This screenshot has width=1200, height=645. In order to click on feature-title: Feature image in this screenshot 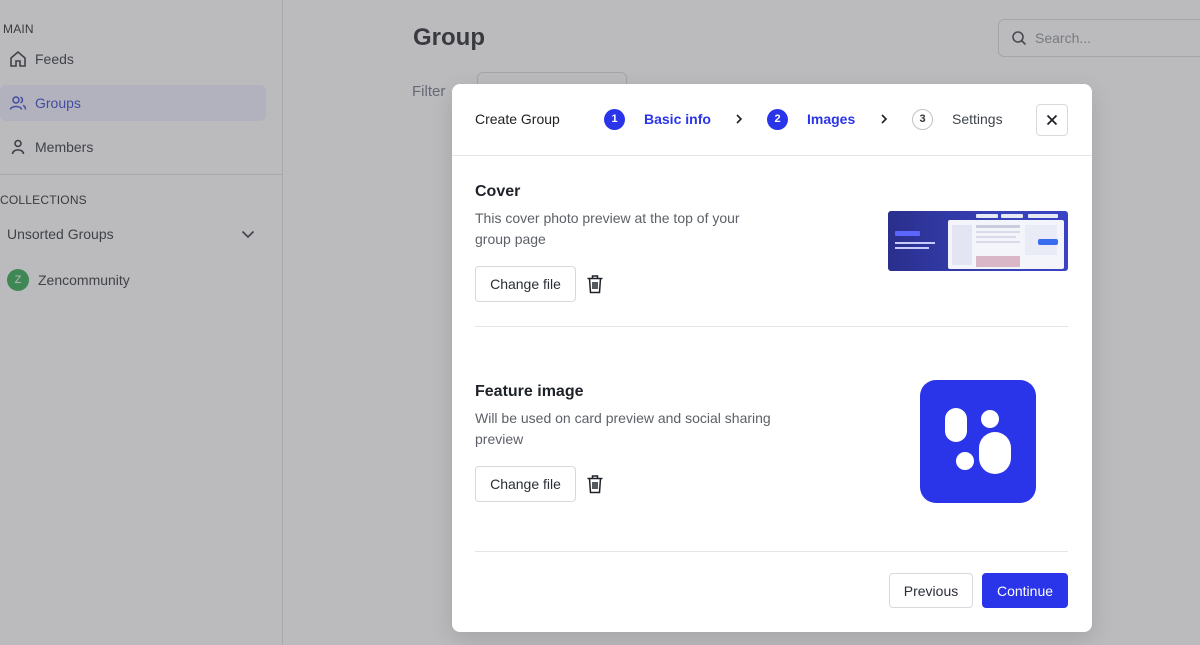, I will do `click(529, 391)`.